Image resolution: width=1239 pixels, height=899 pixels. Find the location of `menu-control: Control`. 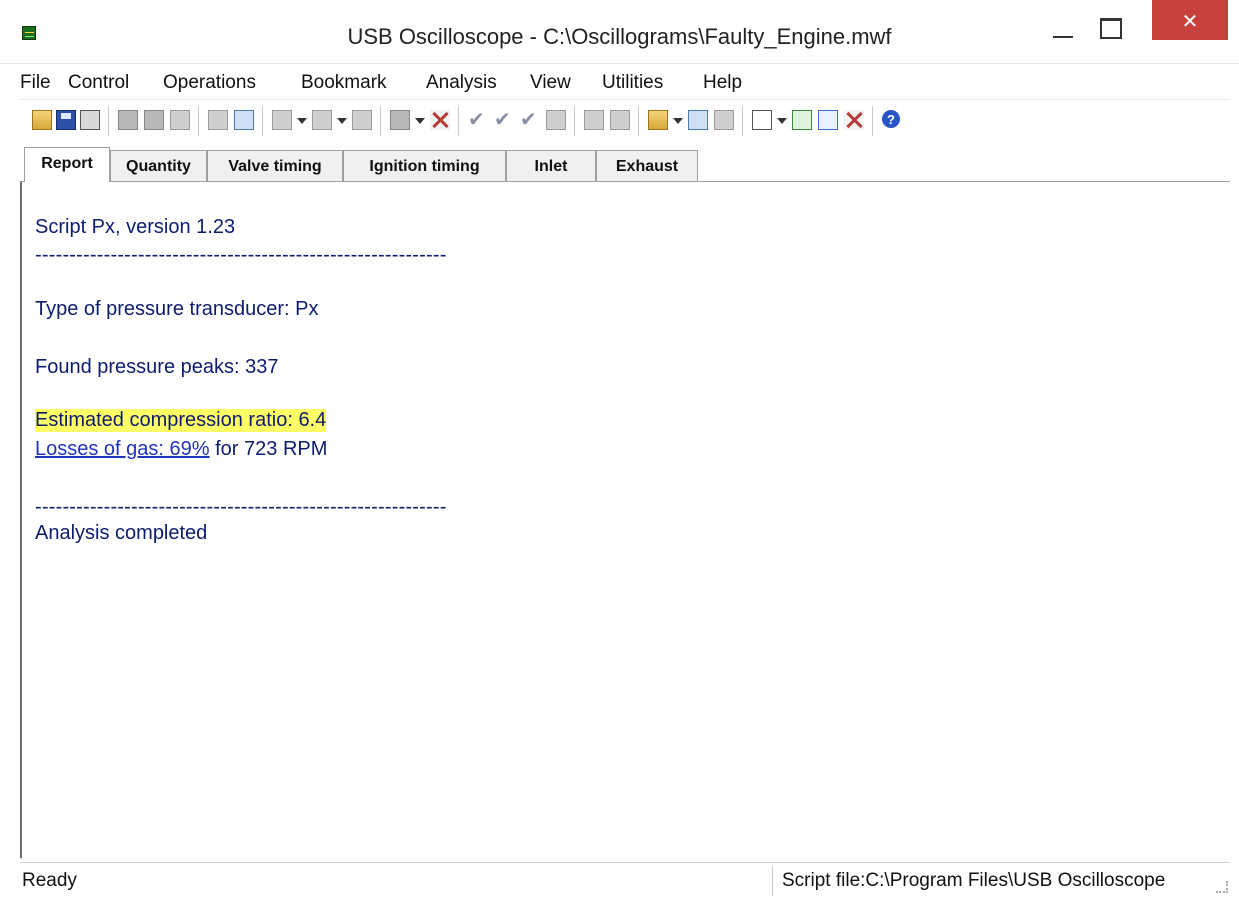

menu-control: Control is located at coordinates (98, 83).